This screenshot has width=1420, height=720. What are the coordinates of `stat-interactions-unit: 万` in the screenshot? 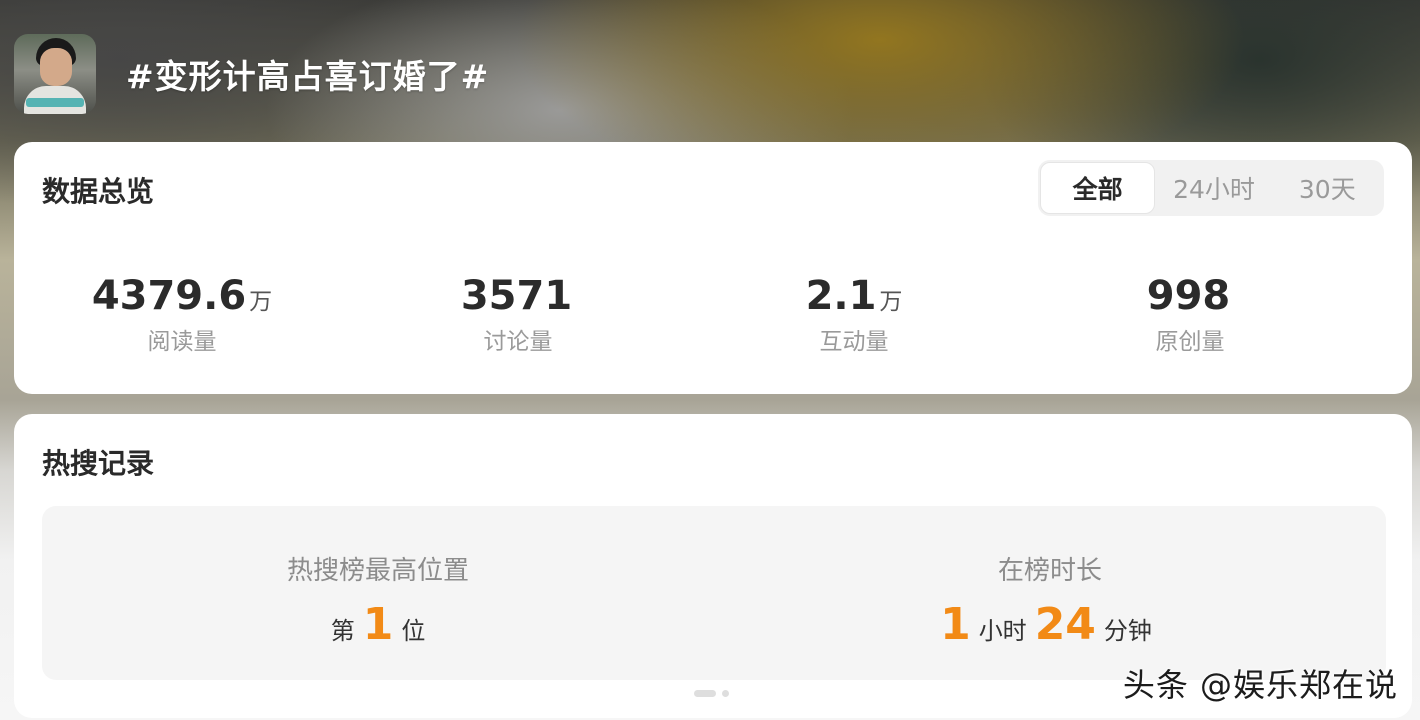 It's located at (891, 302).